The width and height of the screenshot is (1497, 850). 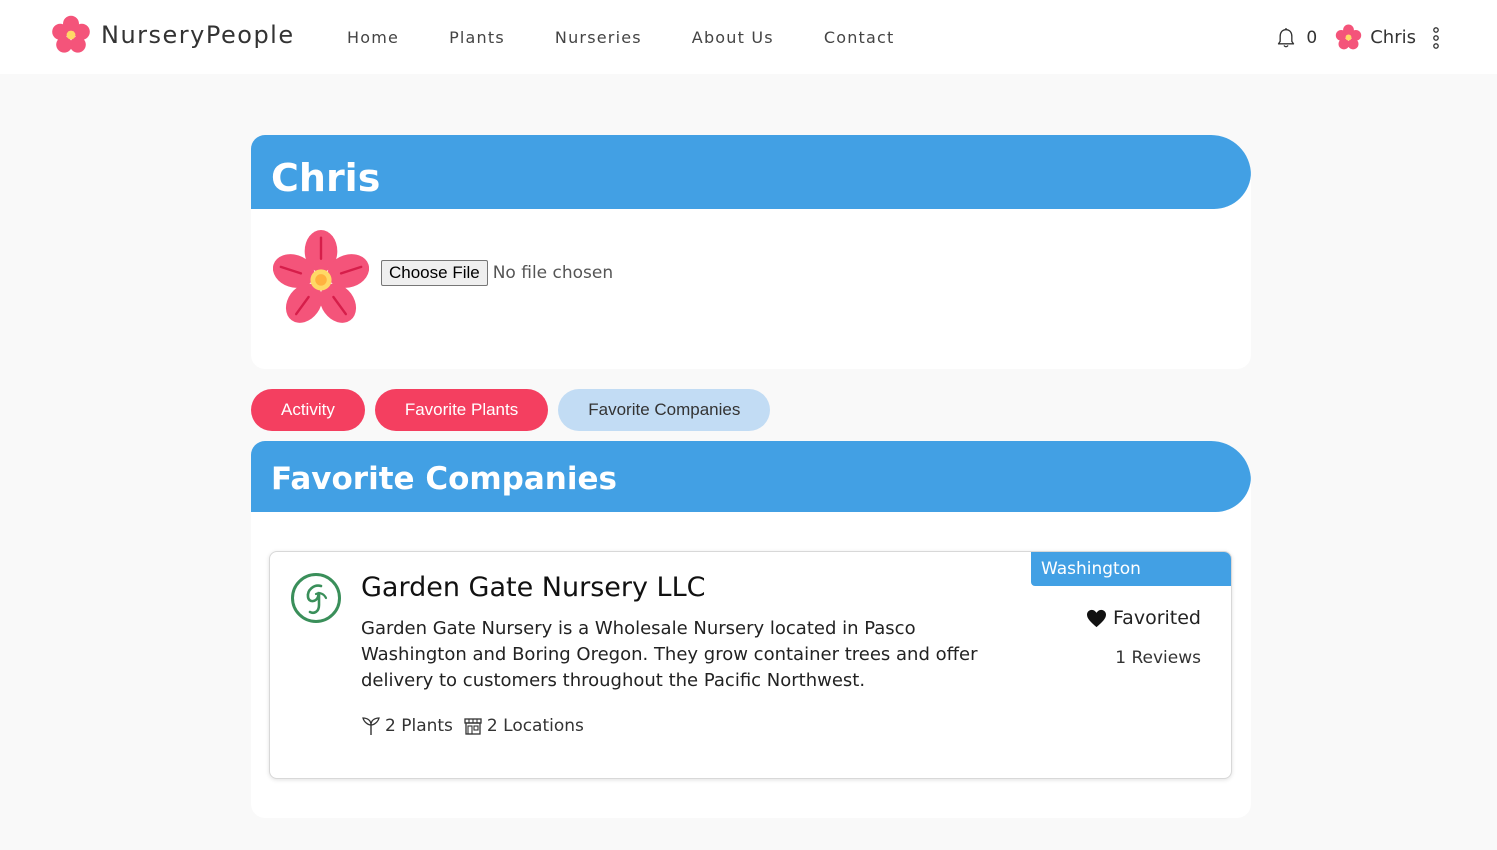 I want to click on company-stats: 2 Plants 2 Locations, so click(x=477, y=726).